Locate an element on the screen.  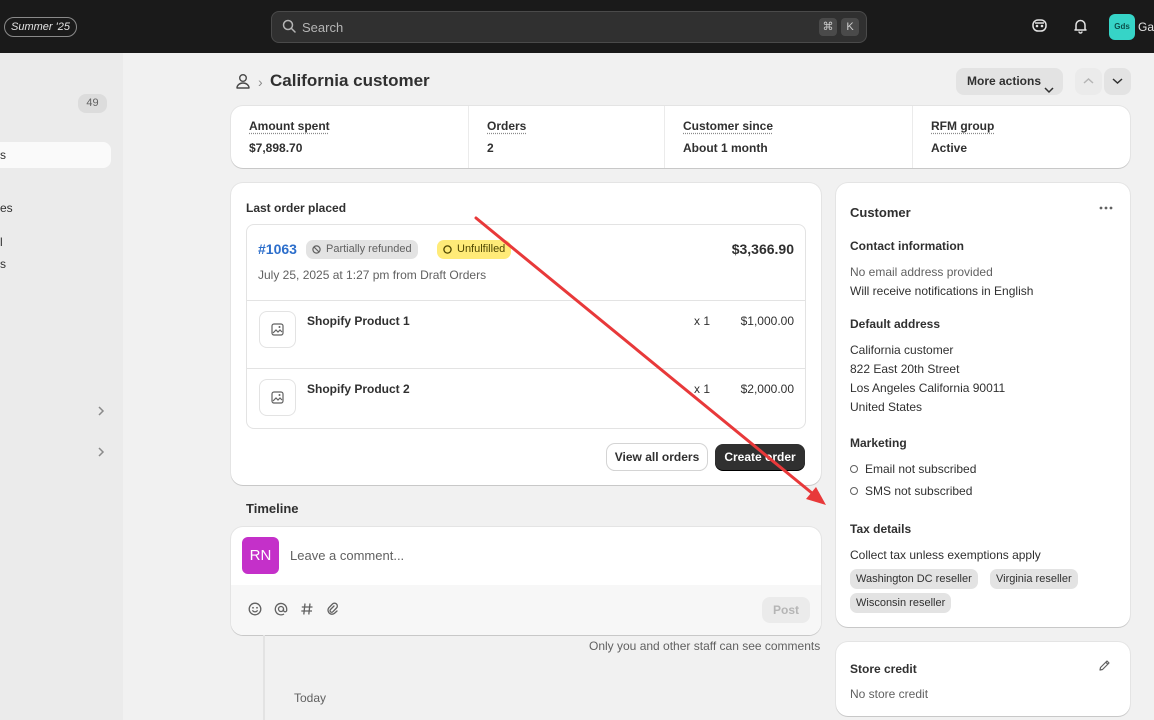
timeline-date-heading: Today is located at coordinates (310, 698).